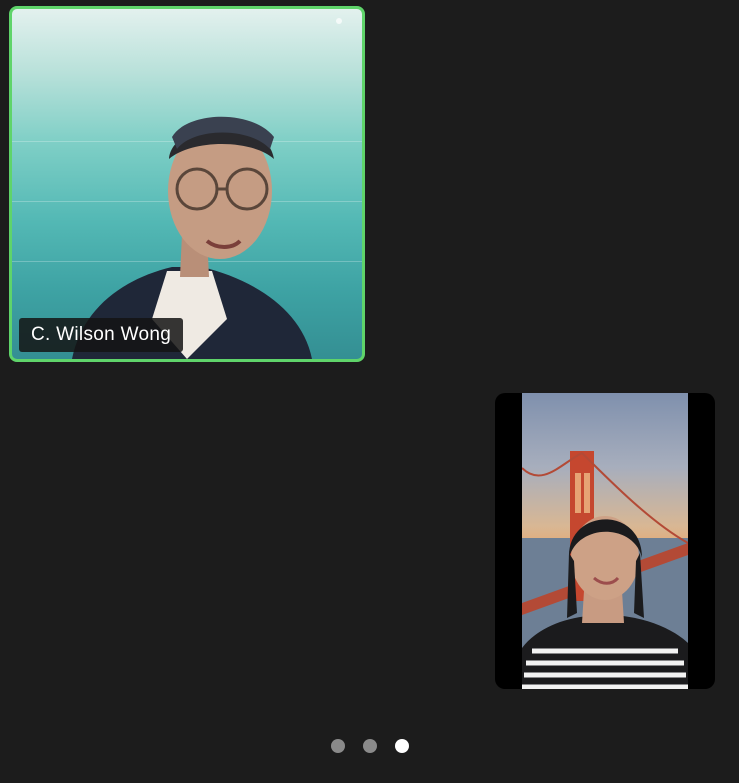 The width and height of the screenshot is (739, 783). I want to click on more-icon, so click(339, 21).